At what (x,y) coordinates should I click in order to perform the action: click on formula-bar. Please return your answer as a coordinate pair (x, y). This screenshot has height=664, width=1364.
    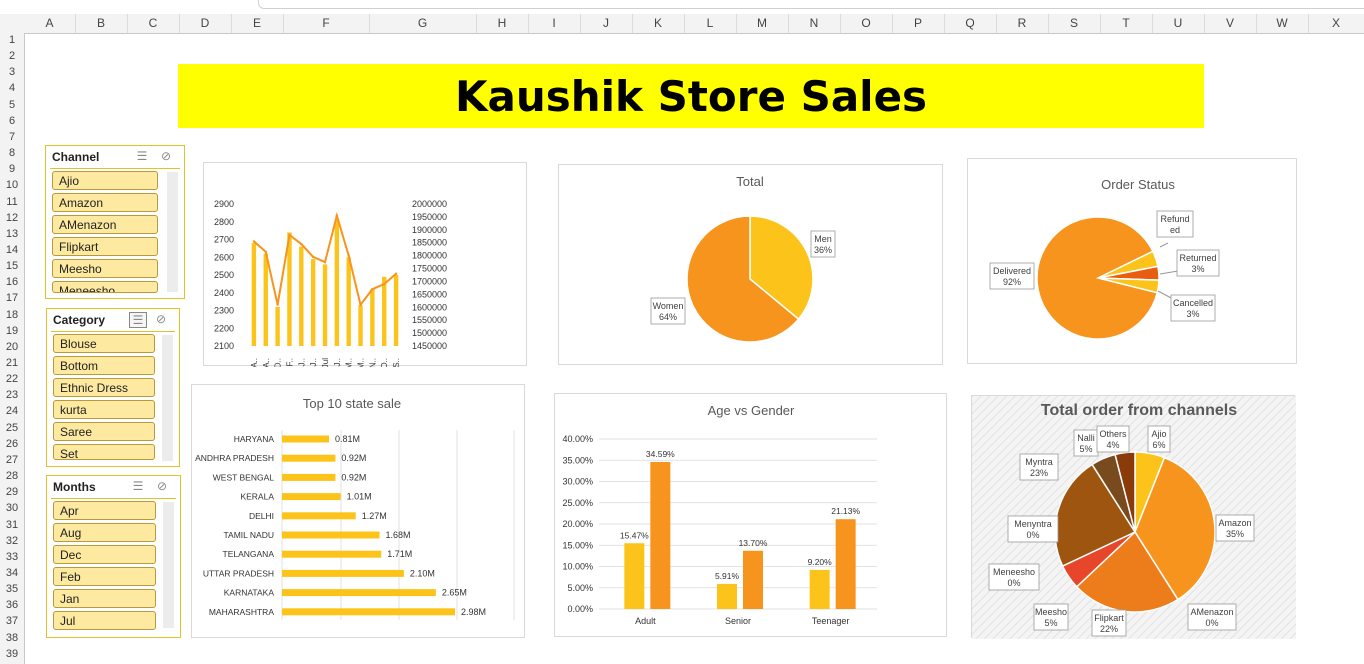
    Looking at the image, I should click on (811, 4).